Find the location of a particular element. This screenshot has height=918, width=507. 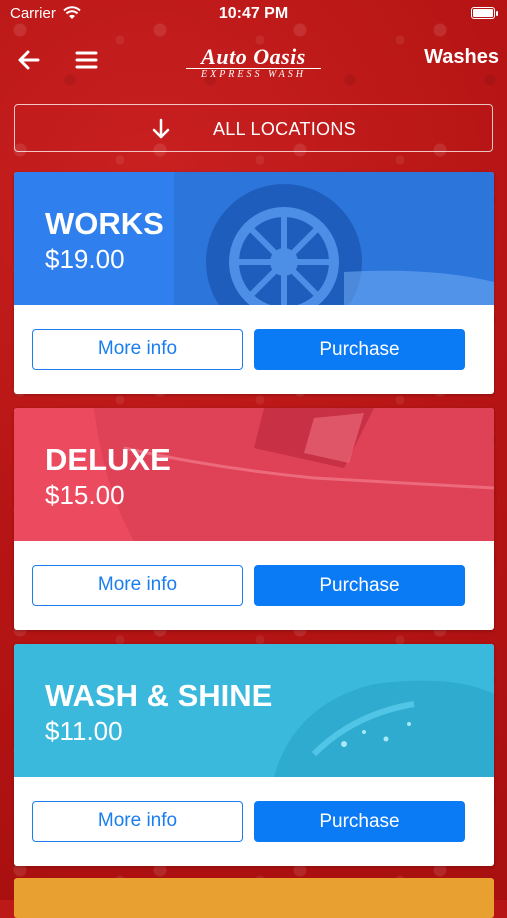

all-locations-label: ALL LOCATIONS is located at coordinates (284, 129).